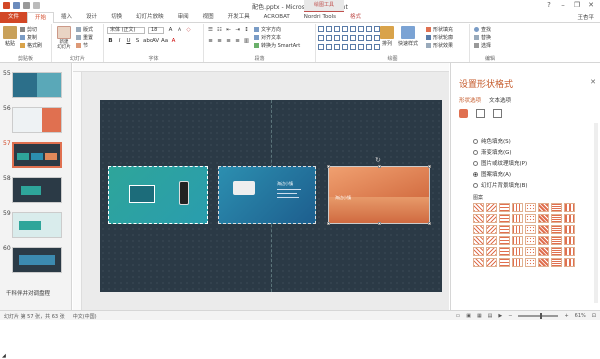 The image size is (600, 359). Describe the element at coordinates (492, 141) in the screenshot. I see `solid-fill-radio: 纯色填充(S)` at that location.